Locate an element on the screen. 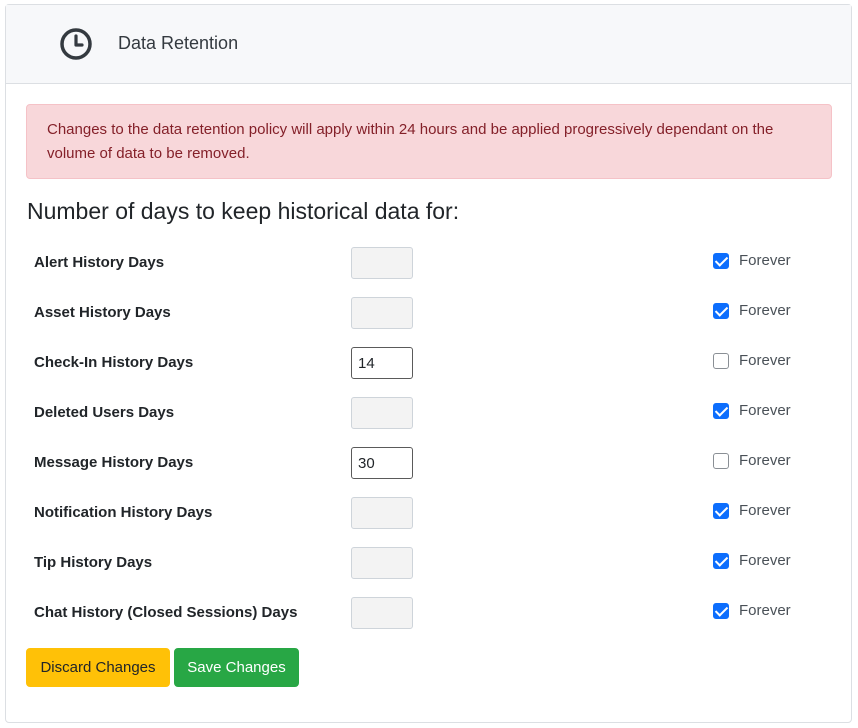  setting-row-tip-history: Tip History Days Forever is located at coordinates (428, 563).